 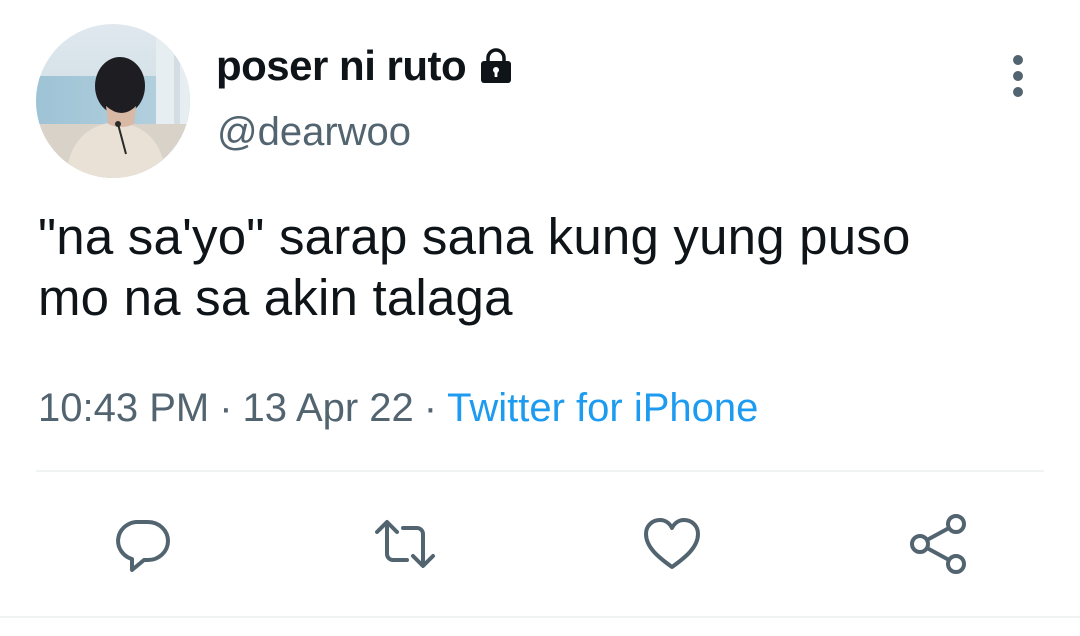 I want to click on bottom-divider, so click(x=540, y=617).